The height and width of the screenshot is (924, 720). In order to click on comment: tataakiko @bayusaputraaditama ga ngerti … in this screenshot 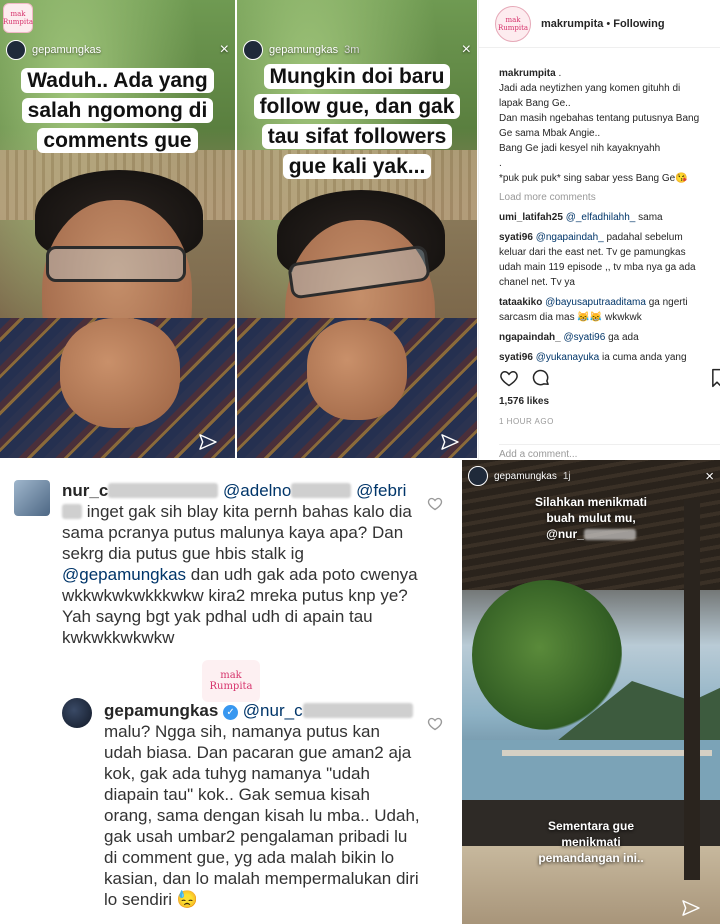, I will do `click(602, 310)`.